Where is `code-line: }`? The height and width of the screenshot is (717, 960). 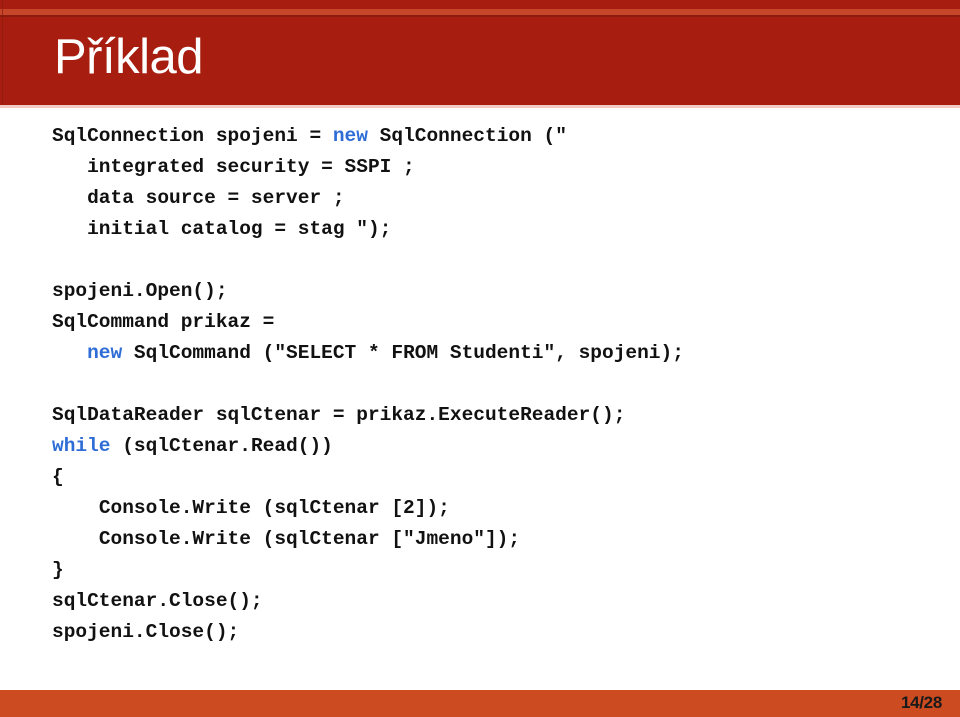 code-line: } is located at coordinates (368, 570).